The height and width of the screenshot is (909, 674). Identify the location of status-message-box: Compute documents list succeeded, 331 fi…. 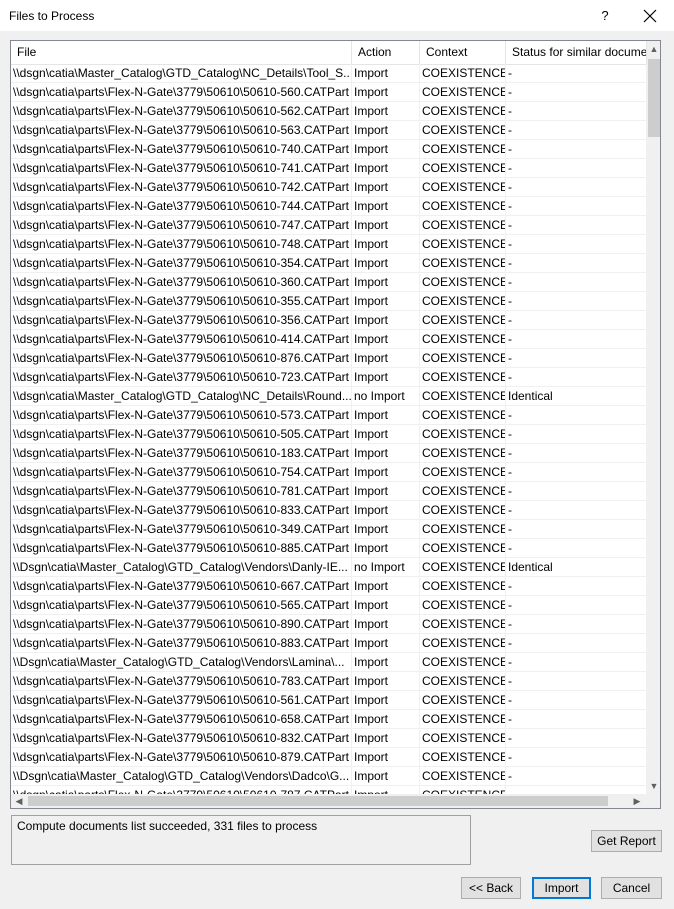
(241, 840).